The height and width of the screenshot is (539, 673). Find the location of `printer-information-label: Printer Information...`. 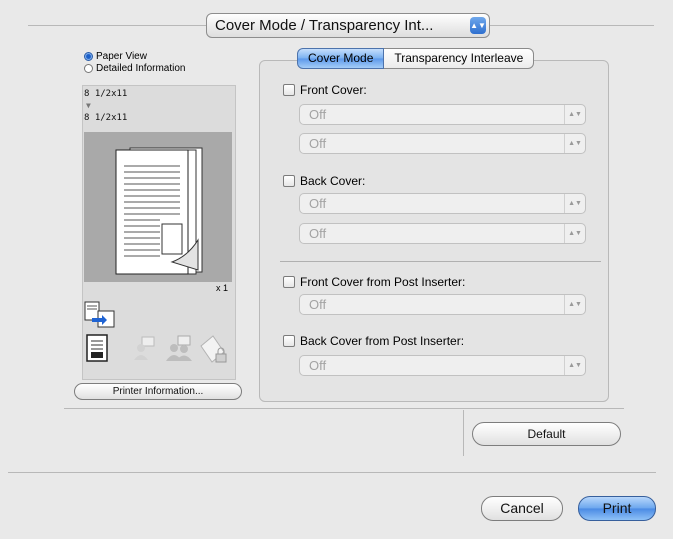

printer-information-label: Printer Information... is located at coordinates (158, 391).